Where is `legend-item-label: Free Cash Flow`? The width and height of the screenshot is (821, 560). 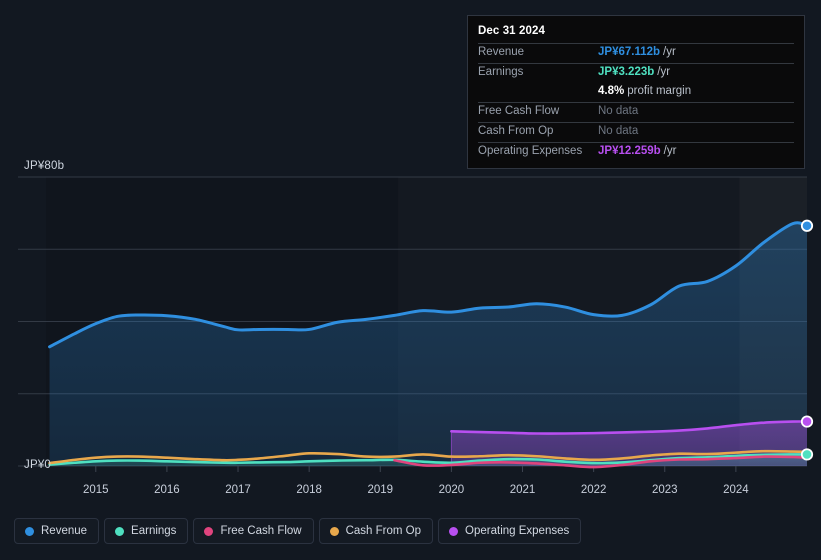 legend-item-label: Free Cash Flow is located at coordinates (261, 531).